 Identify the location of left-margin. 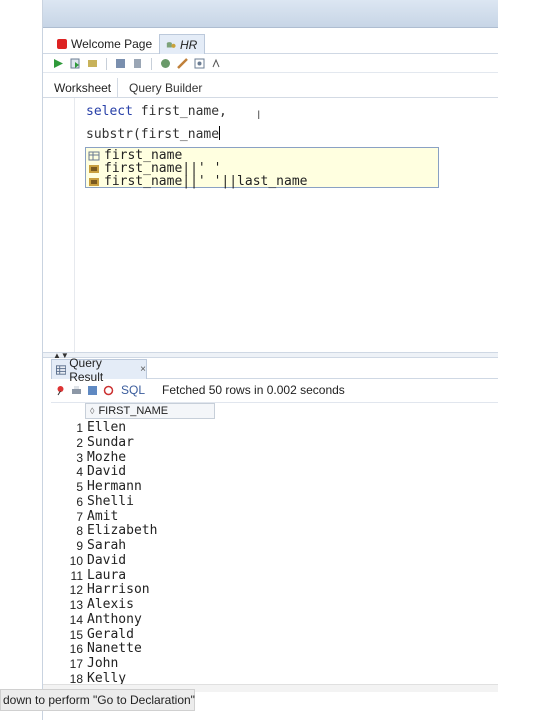
(21, 360).